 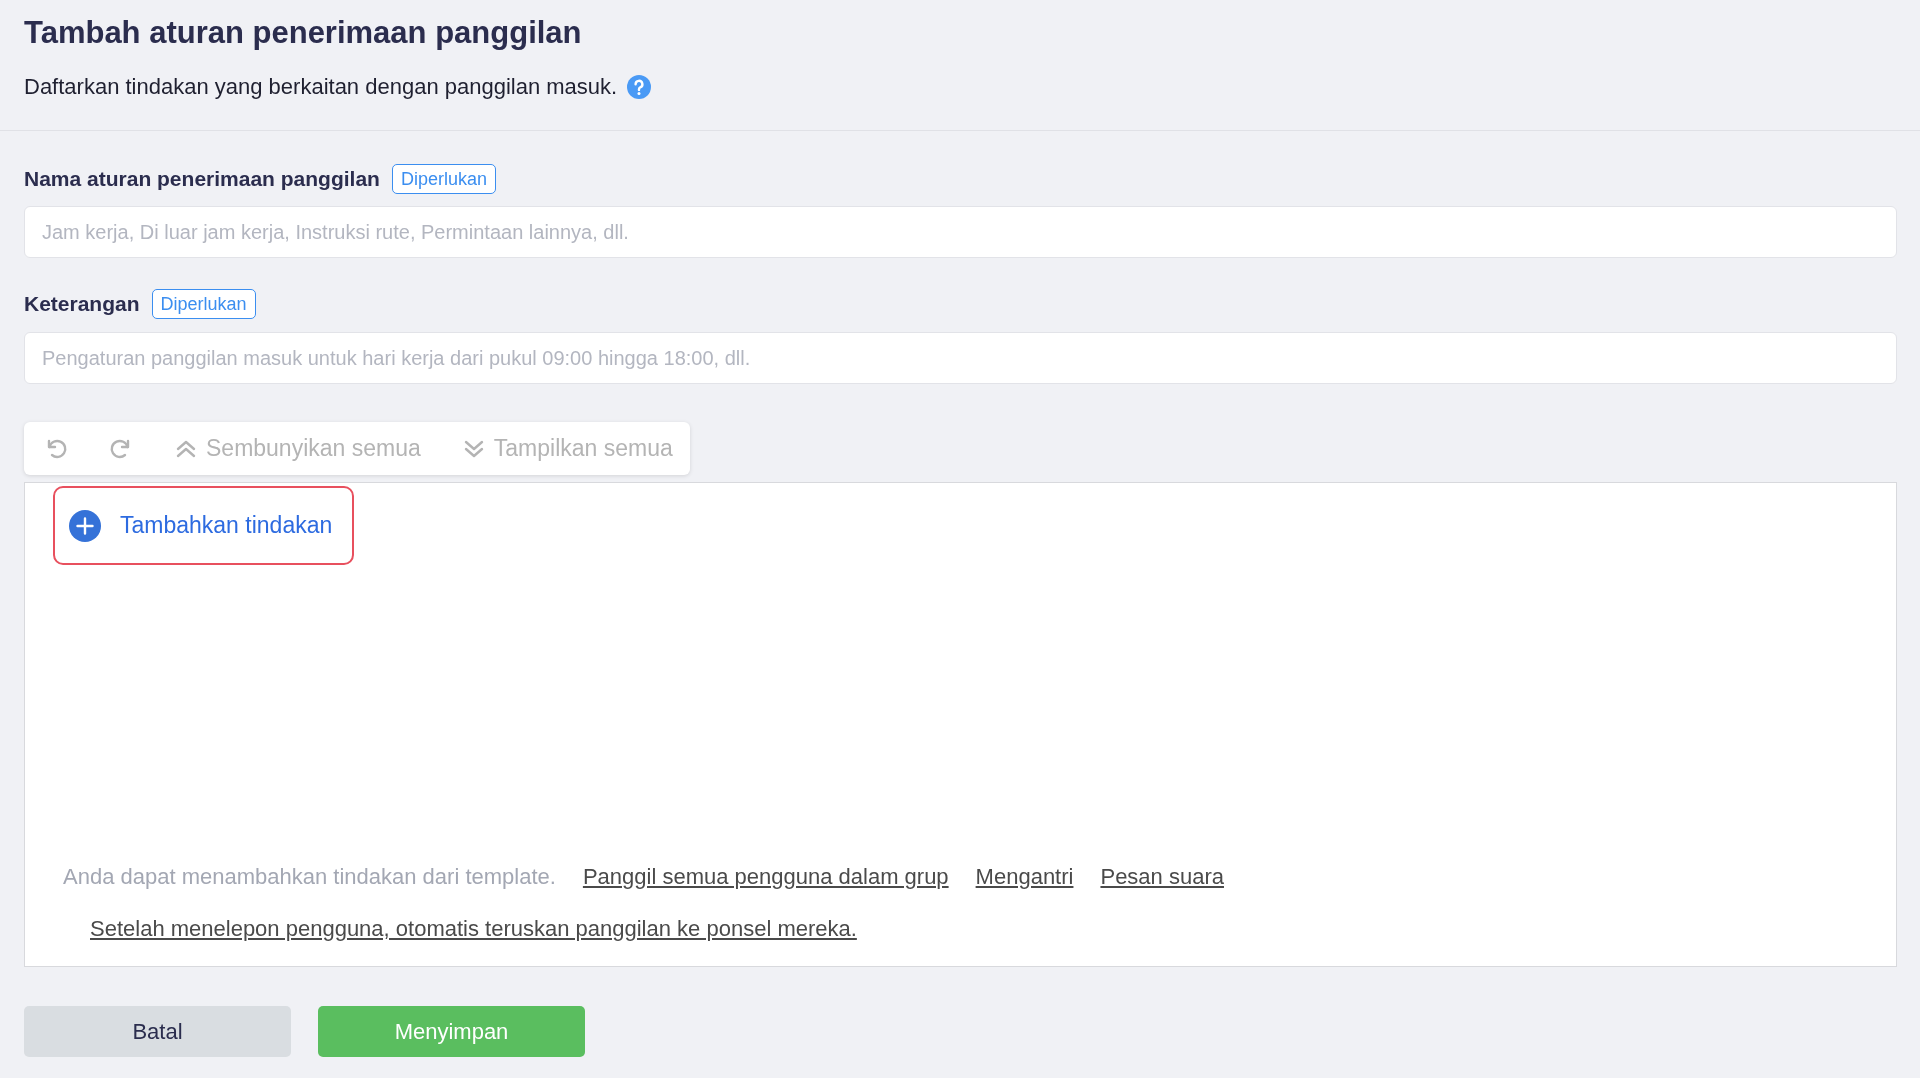 I want to click on plus-circle-icon, so click(x=85, y=525).